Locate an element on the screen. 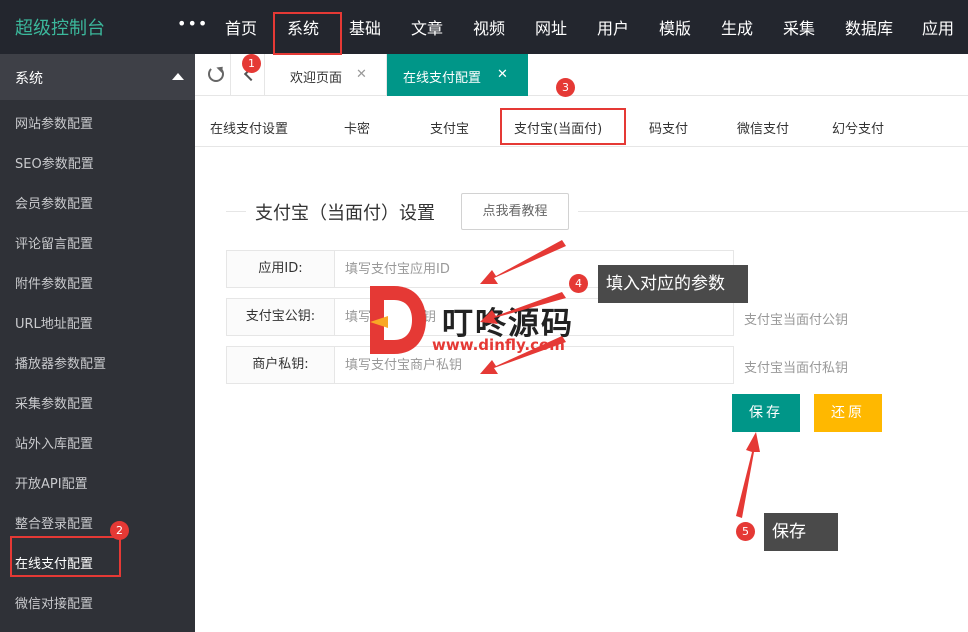  nav-home: 首页 is located at coordinates (241, 27).